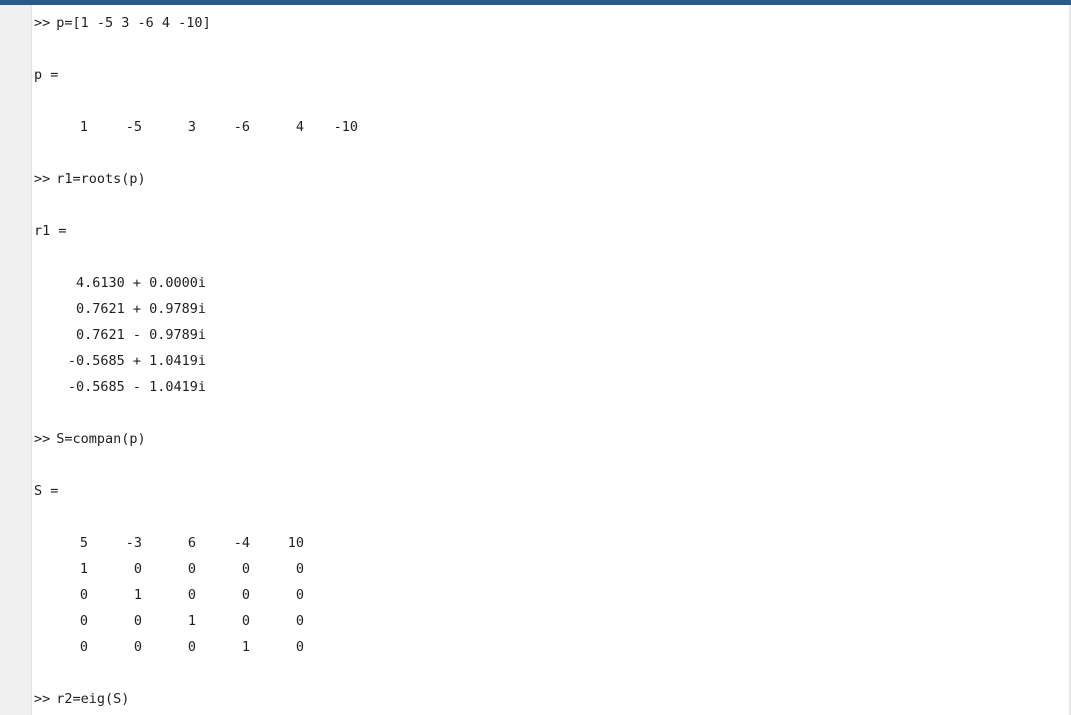  What do you see at coordinates (196, 439) in the screenshot?
I see `command-line: >> S=compan(p)` at bounding box center [196, 439].